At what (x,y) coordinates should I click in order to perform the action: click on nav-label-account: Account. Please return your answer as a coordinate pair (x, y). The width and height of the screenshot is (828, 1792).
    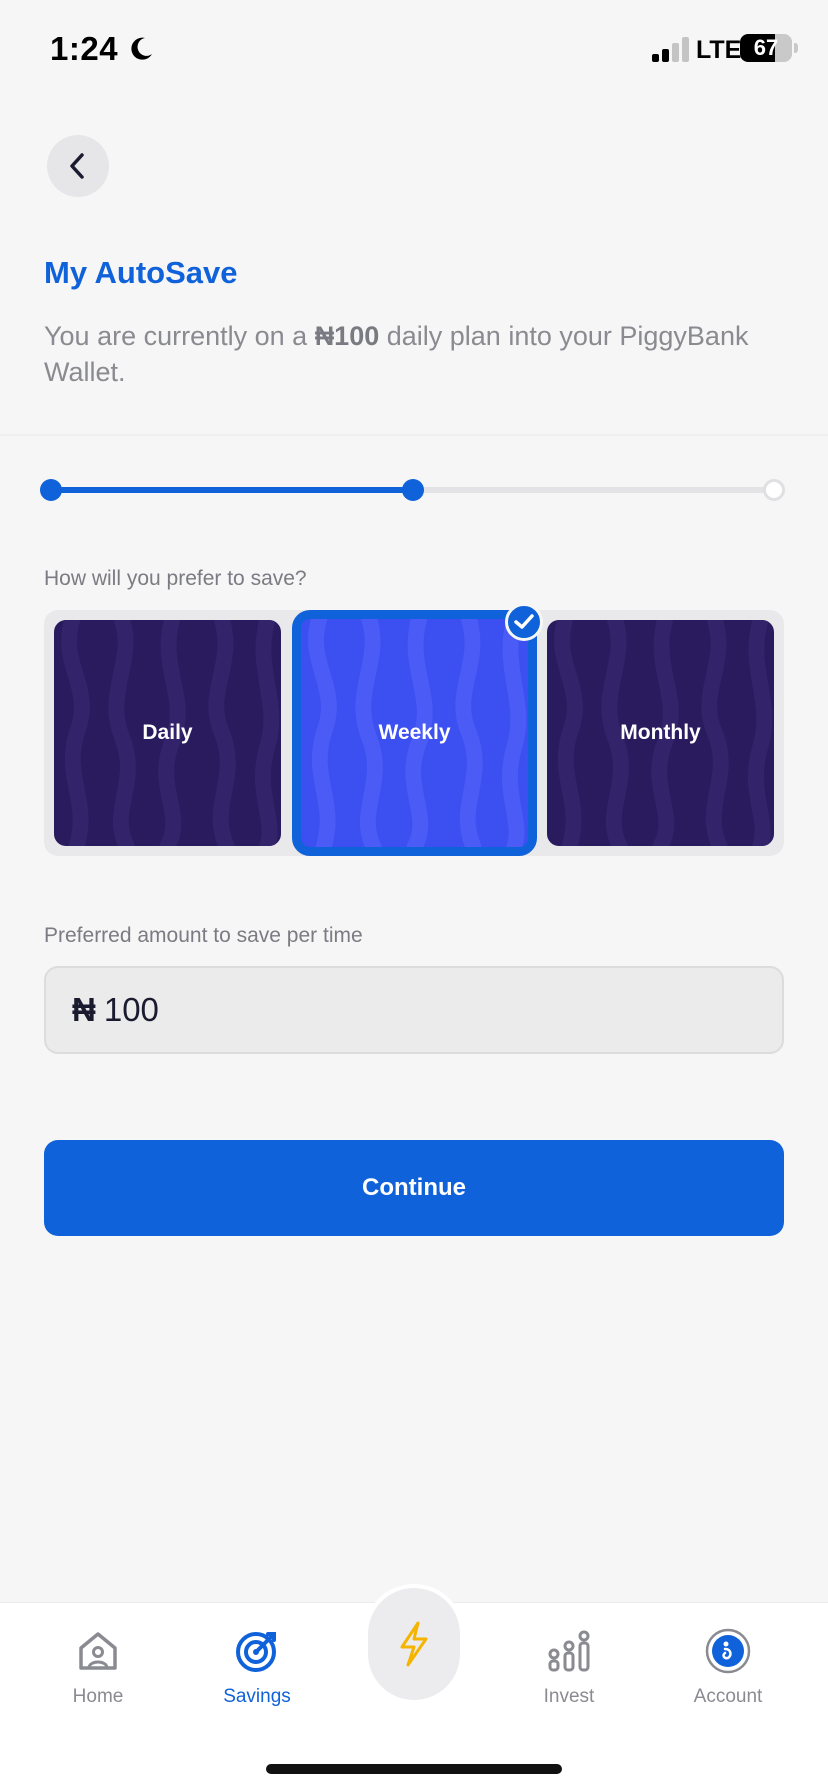
    Looking at the image, I should click on (728, 1696).